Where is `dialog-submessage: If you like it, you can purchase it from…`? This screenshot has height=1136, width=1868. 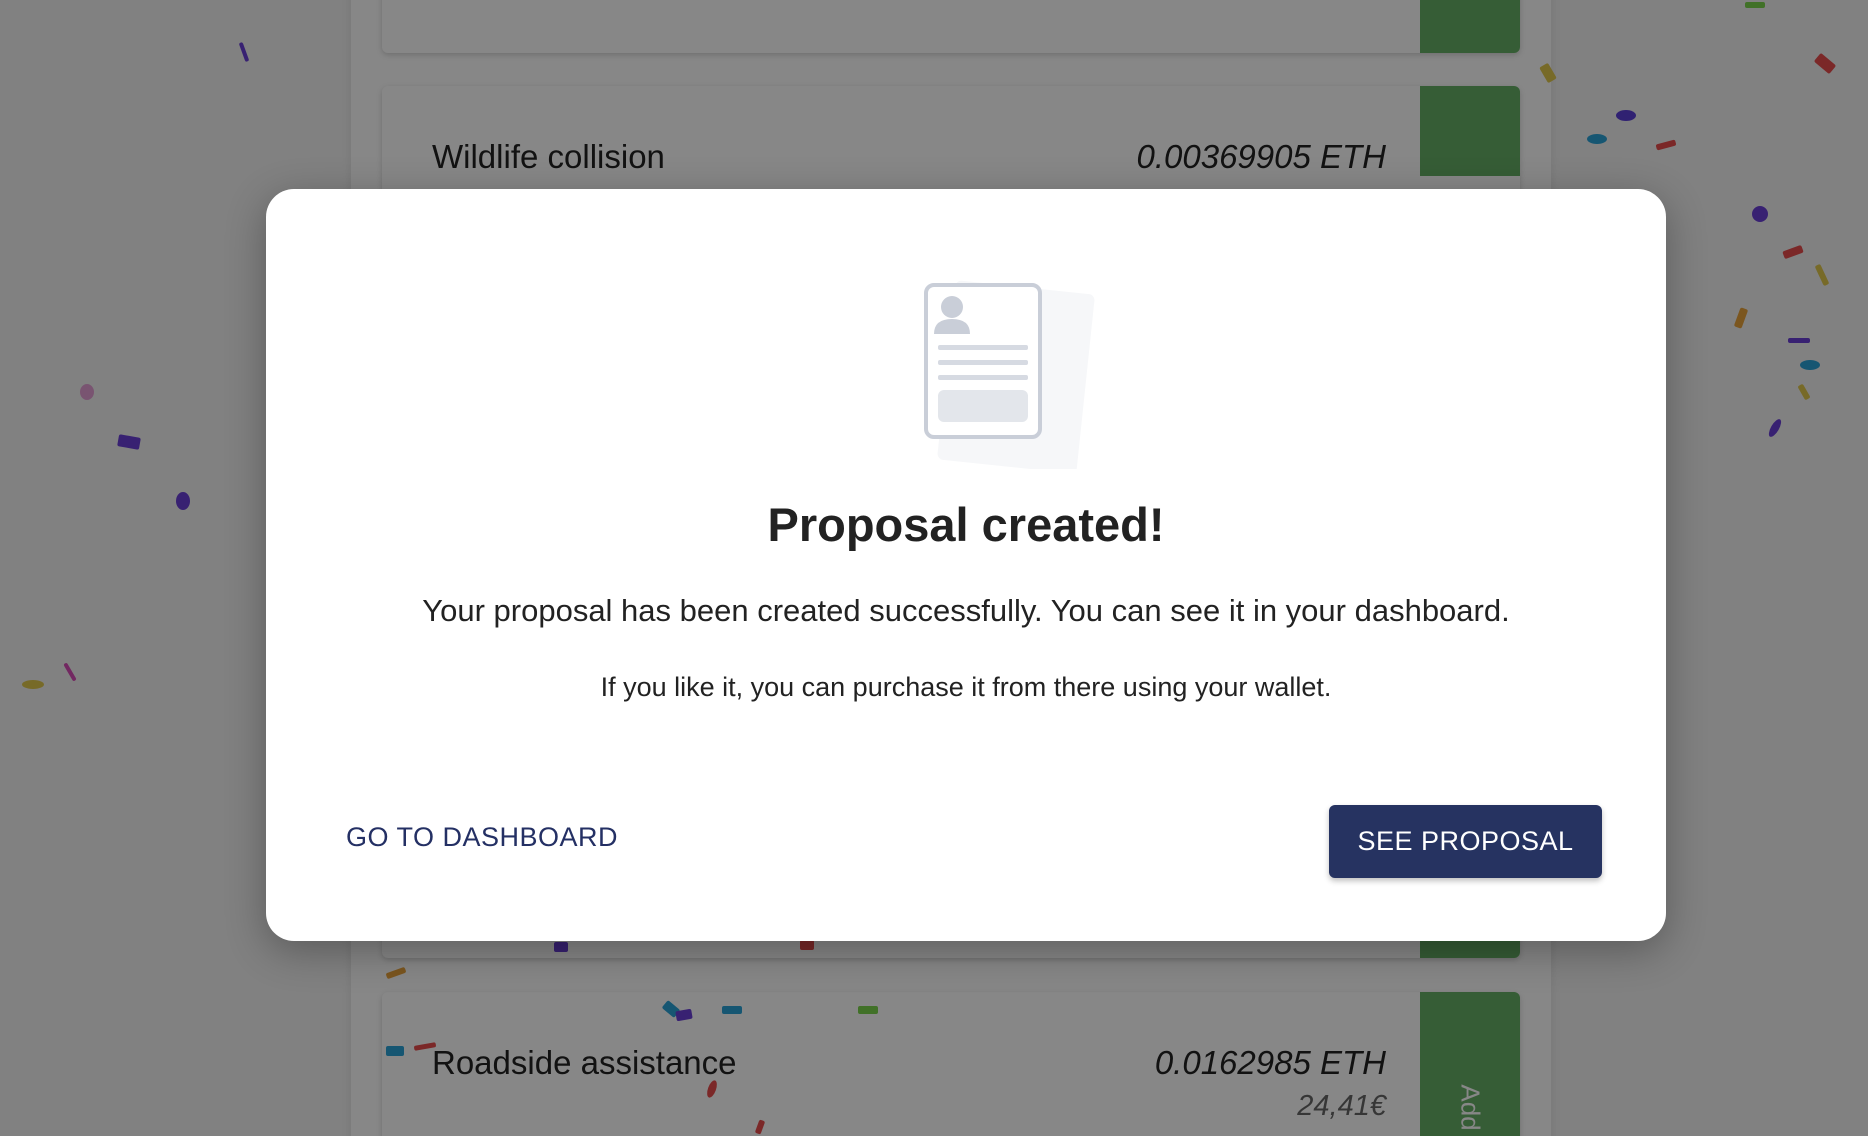 dialog-submessage: If you like it, you can purchase it from… is located at coordinates (966, 687).